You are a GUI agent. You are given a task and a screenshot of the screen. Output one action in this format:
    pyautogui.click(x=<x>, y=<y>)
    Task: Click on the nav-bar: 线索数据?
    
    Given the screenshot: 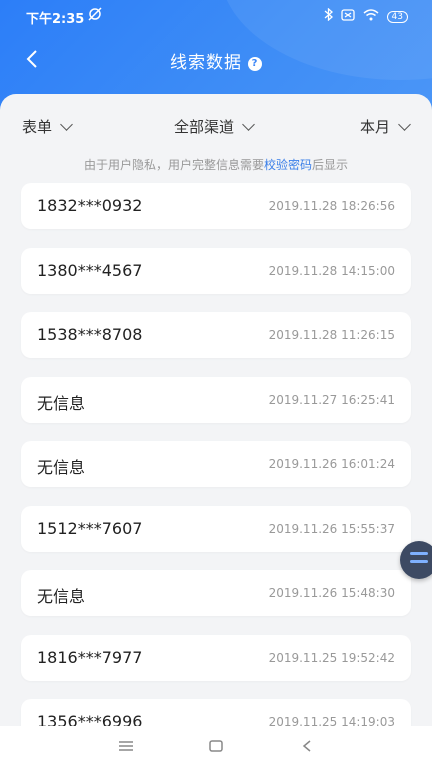 What is the action you would take?
    pyautogui.click(x=216, y=60)
    